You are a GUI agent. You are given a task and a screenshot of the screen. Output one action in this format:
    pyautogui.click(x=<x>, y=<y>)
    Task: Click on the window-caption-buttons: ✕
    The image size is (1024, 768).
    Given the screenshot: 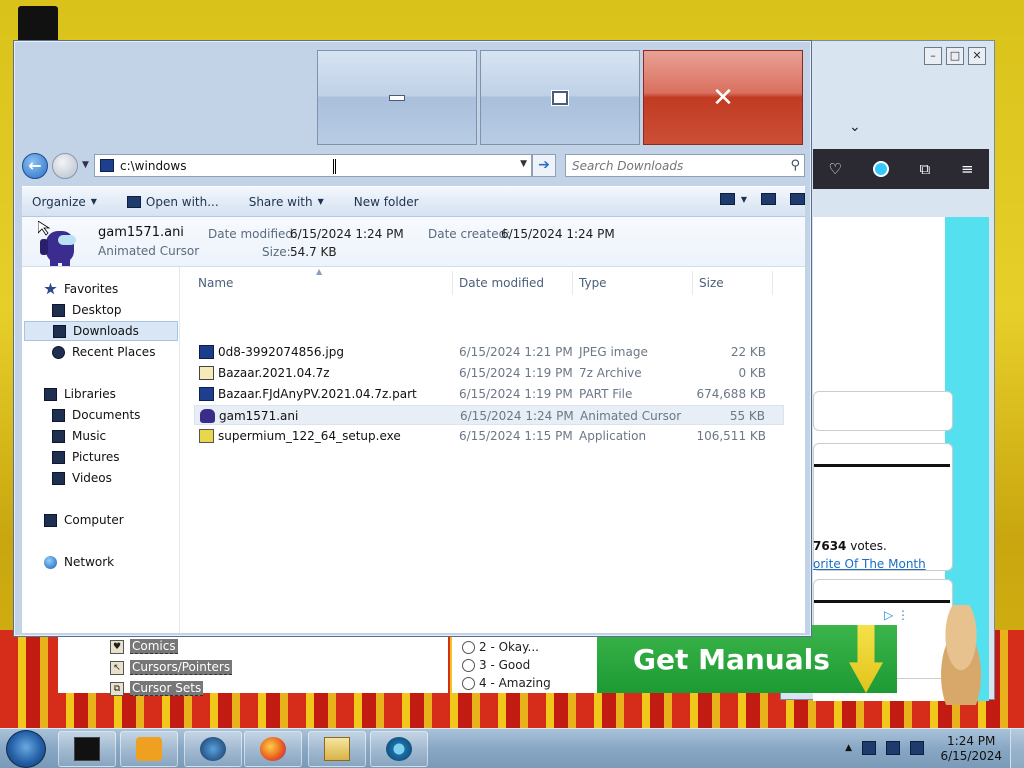 What is the action you would take?
    pyautogui.click(x=560, y=97)
    